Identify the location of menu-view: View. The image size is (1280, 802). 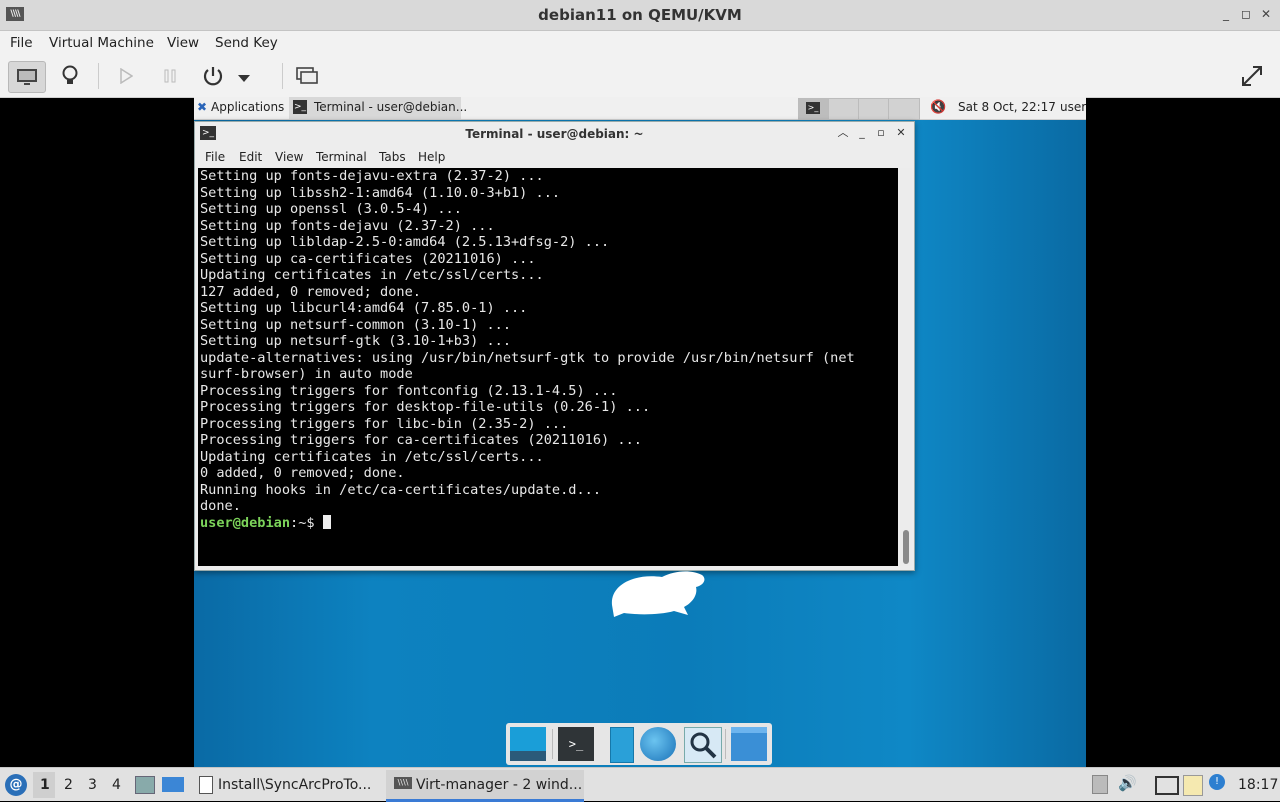
(183, 43).